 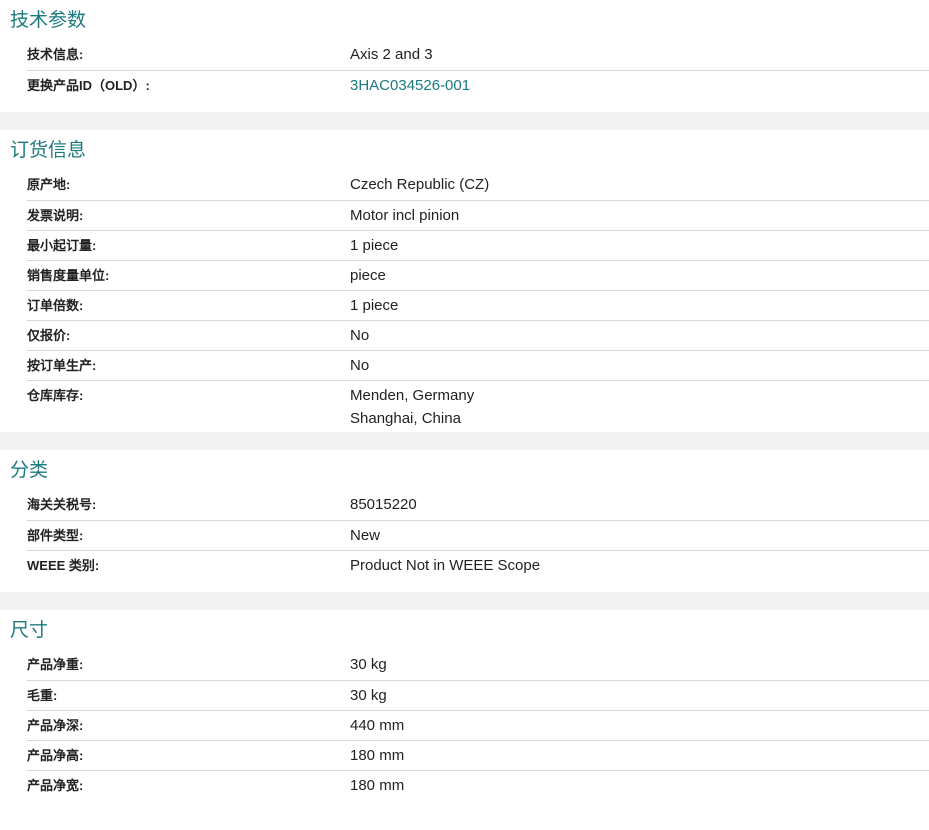 I want to click on spec-label: 按订单生产:, so click(x=62, y=365).